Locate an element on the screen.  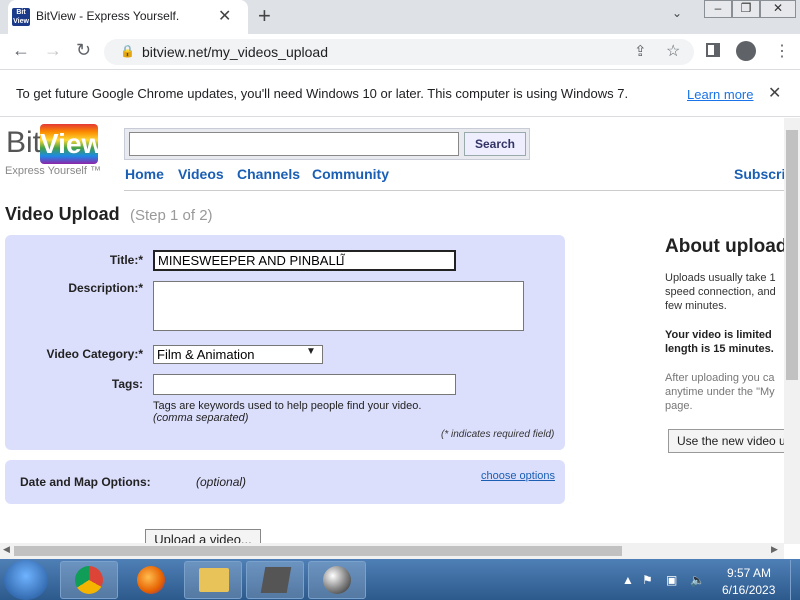
learn-more-link: Learn more is located at coordinates (720, 94).